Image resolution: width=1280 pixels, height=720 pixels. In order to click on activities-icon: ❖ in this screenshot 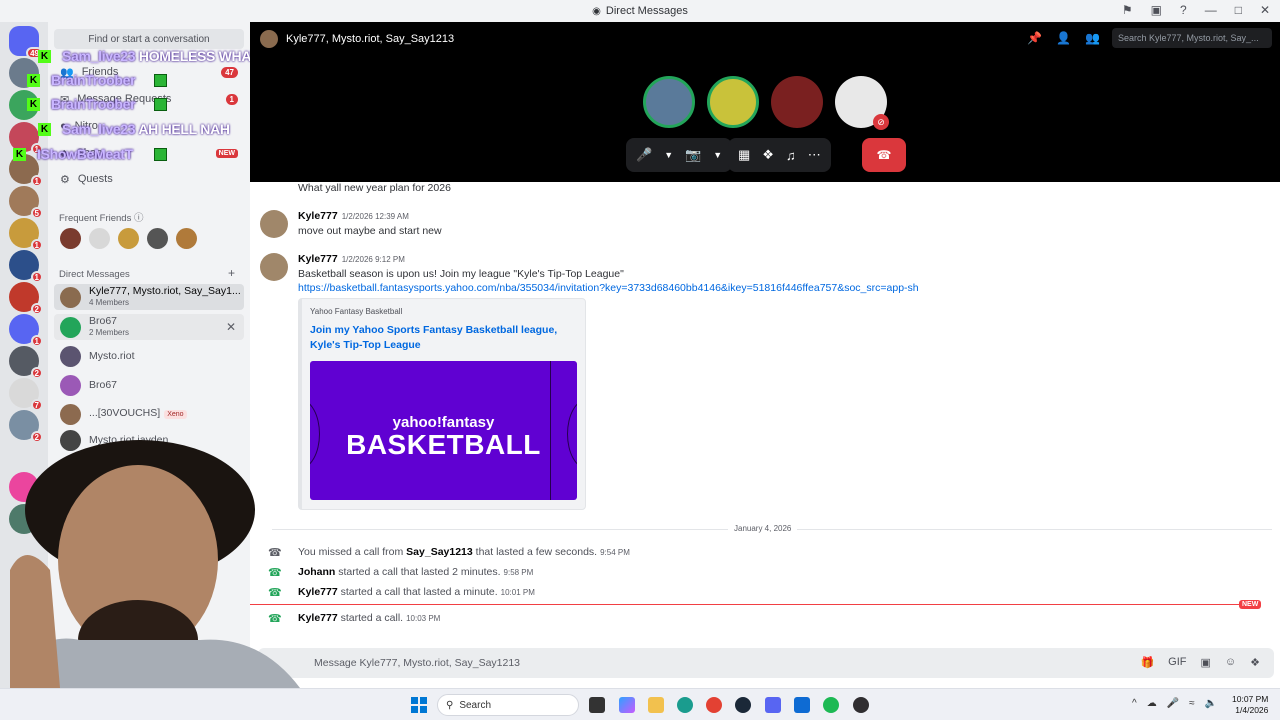, I will do `click(768, 155)`.